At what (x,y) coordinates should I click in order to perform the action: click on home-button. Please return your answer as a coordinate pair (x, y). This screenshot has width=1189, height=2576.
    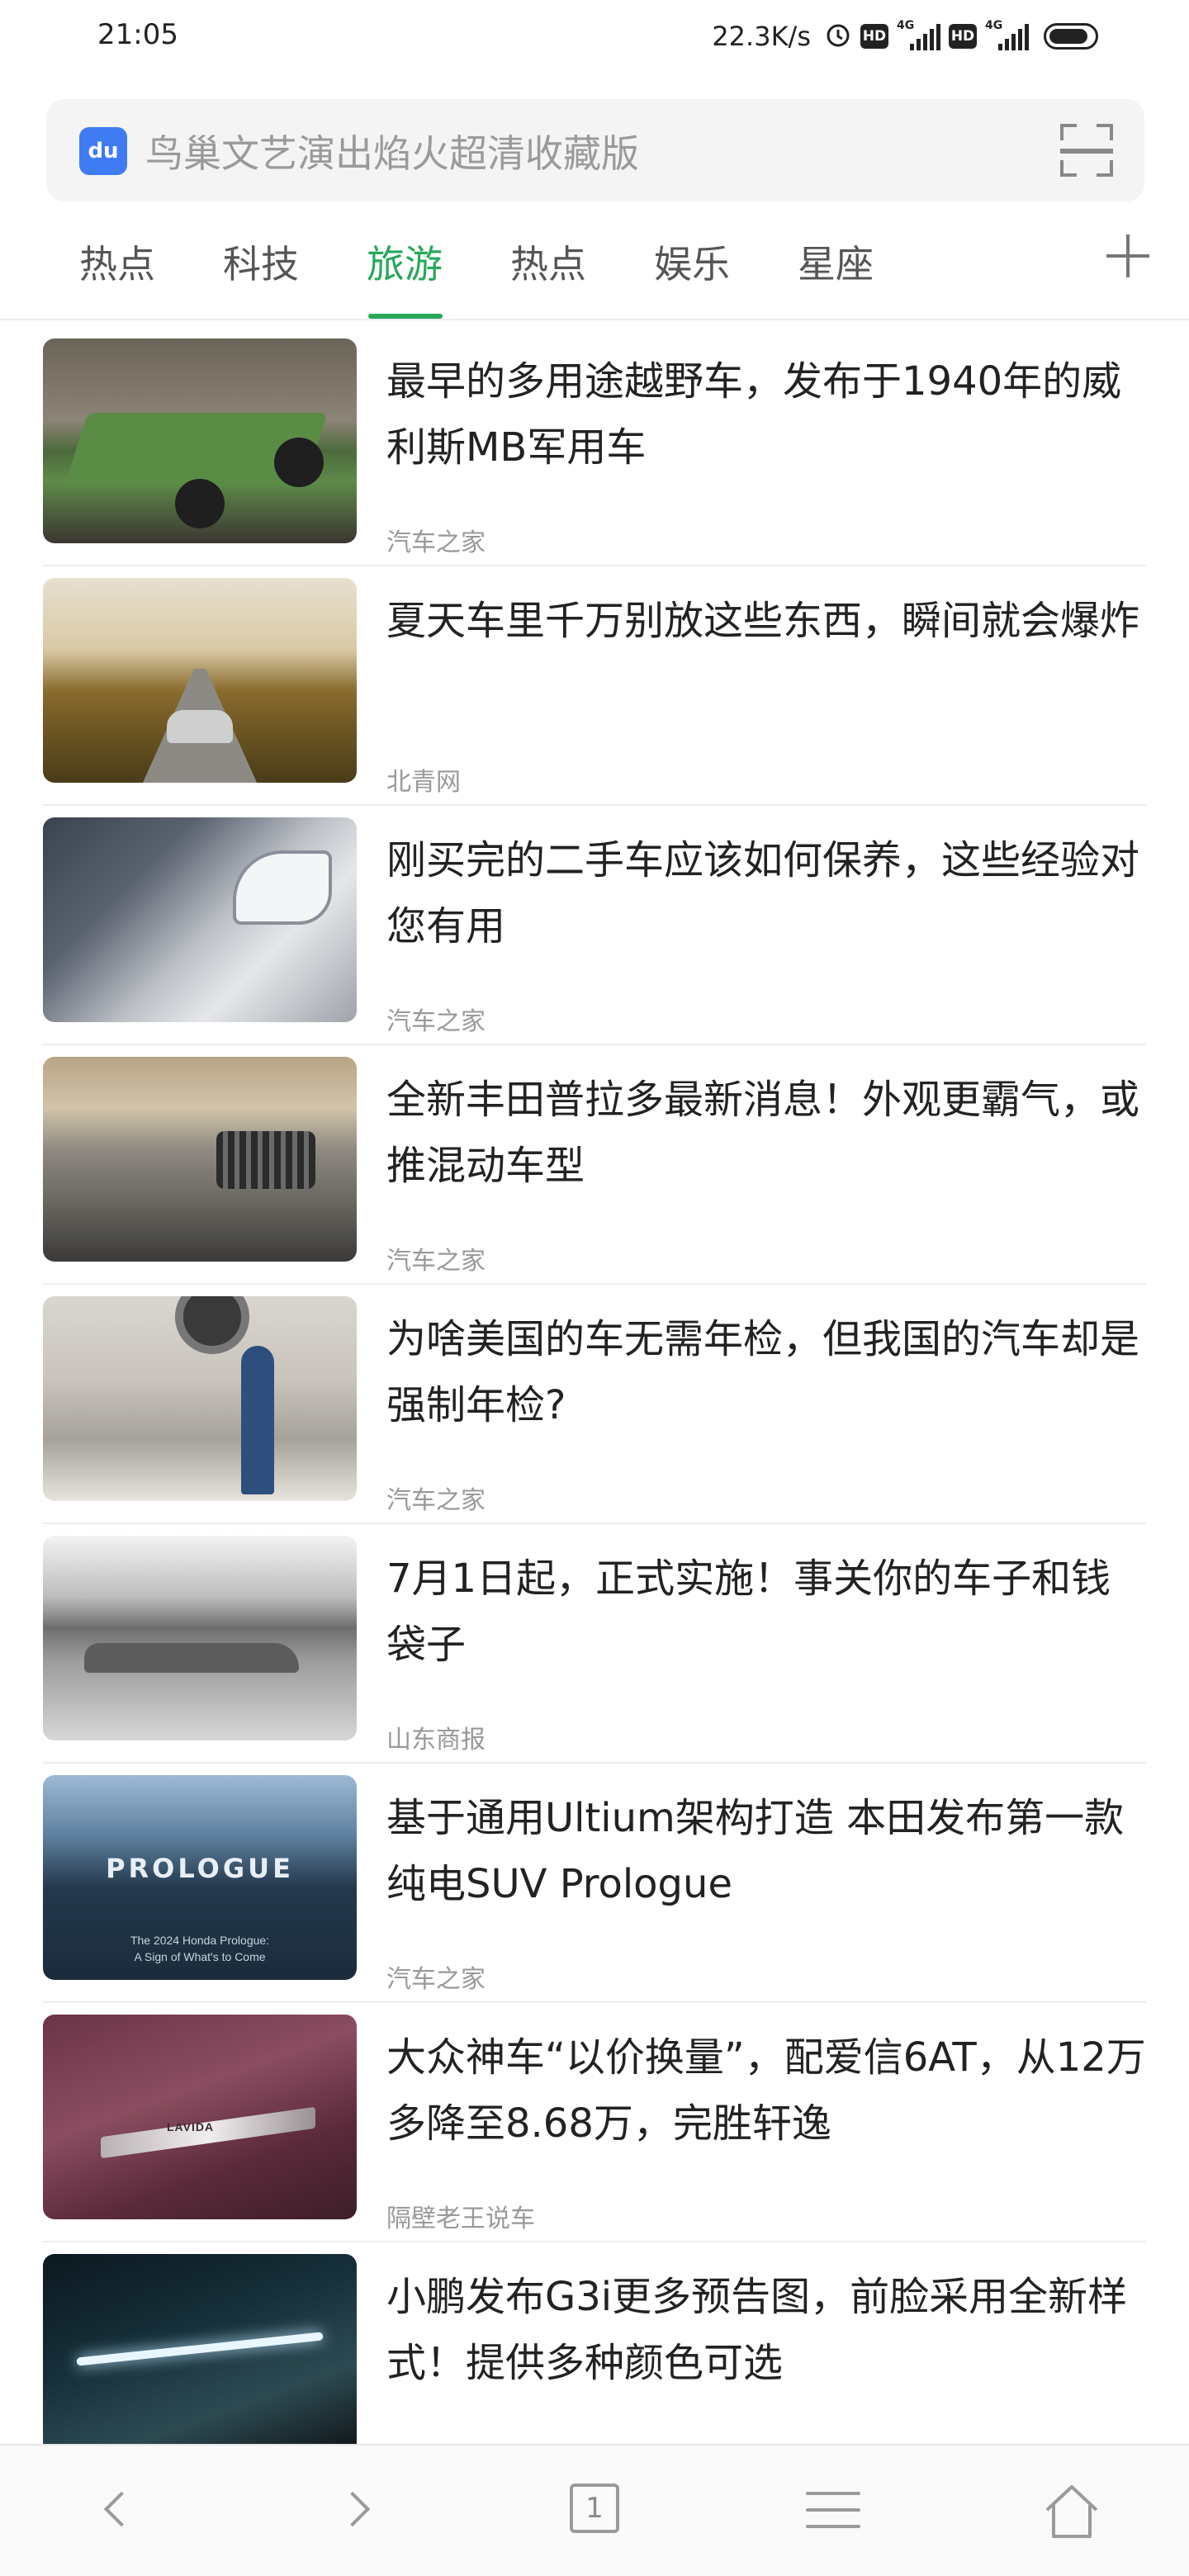
    Looking at the image, I should click on (1072, 2512).